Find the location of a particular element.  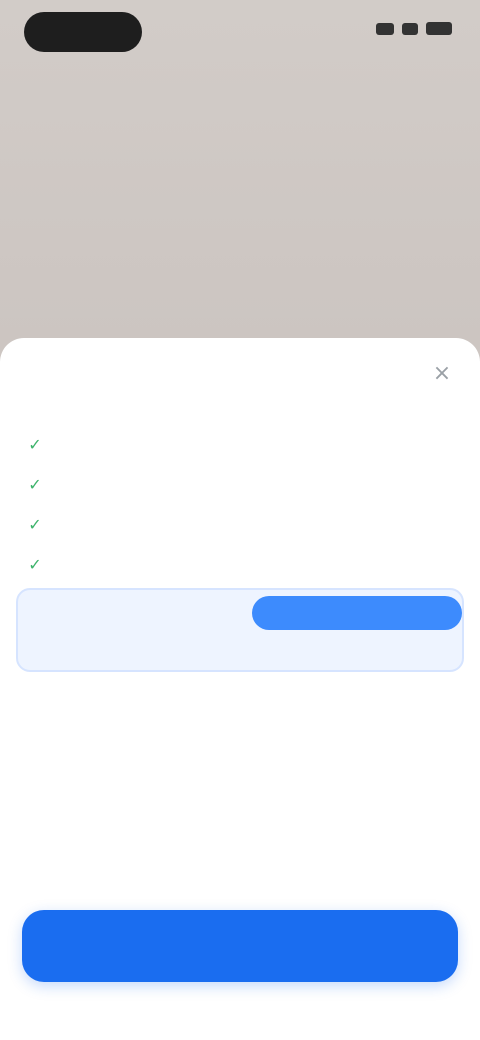

continue-button is located at coordinates (240, 946).